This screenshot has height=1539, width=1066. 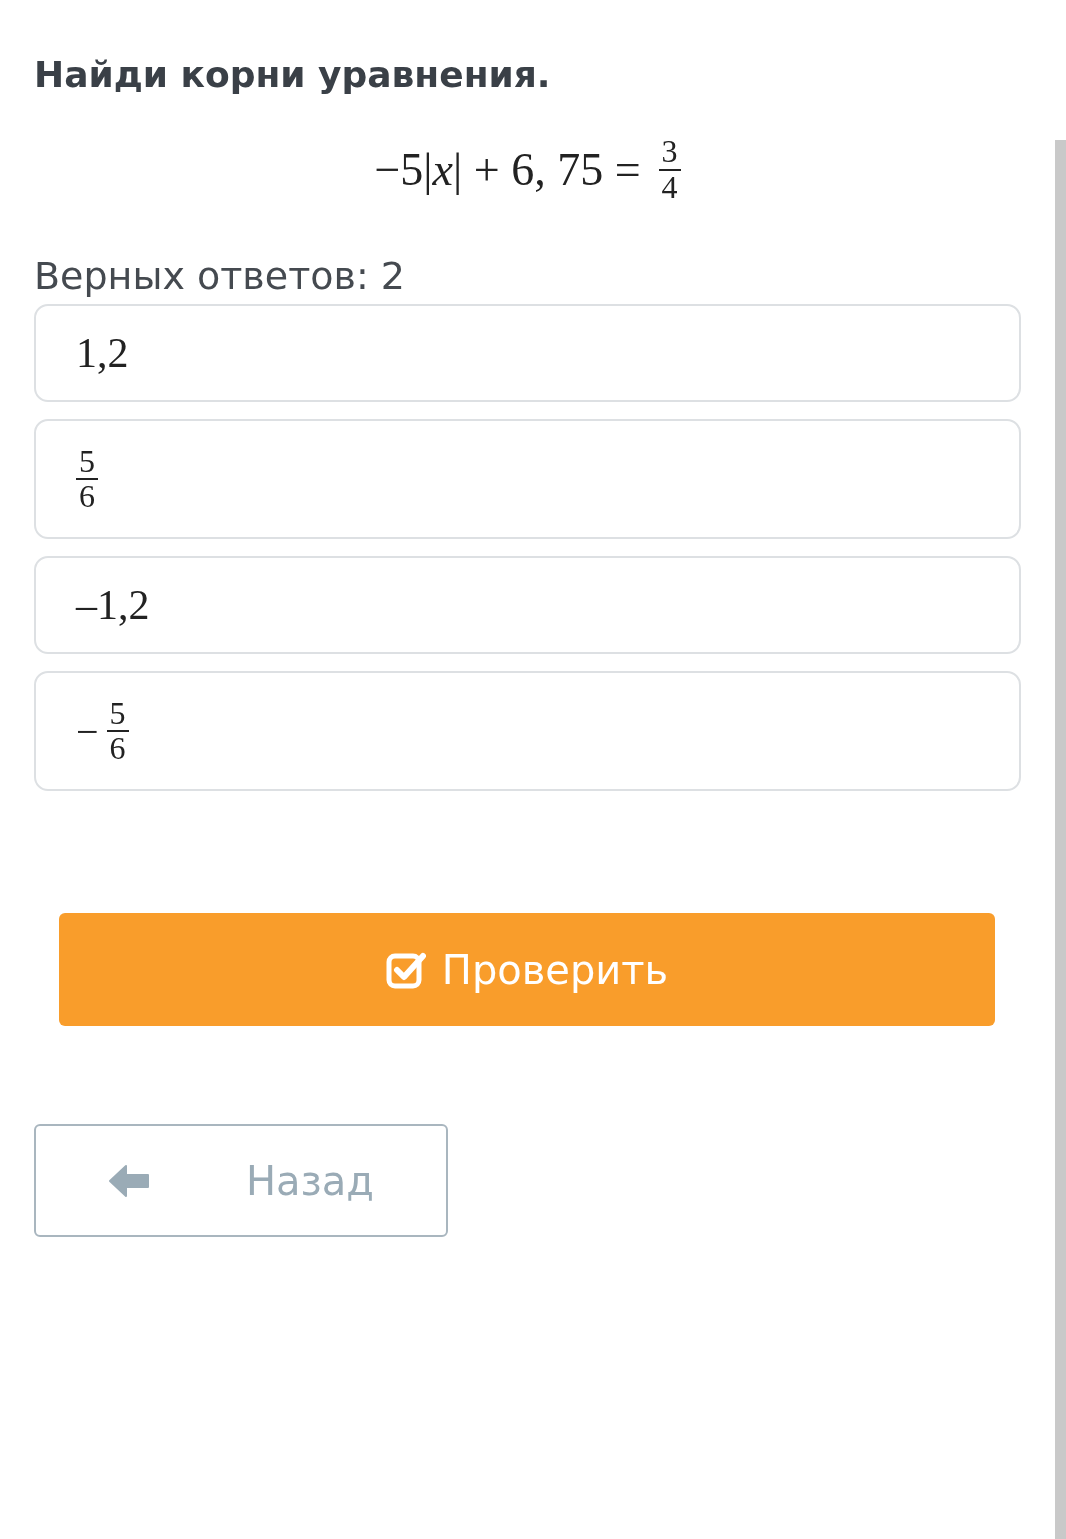 I want to click on question-title: Найди корни уравнения., so click(x=293, y=74).